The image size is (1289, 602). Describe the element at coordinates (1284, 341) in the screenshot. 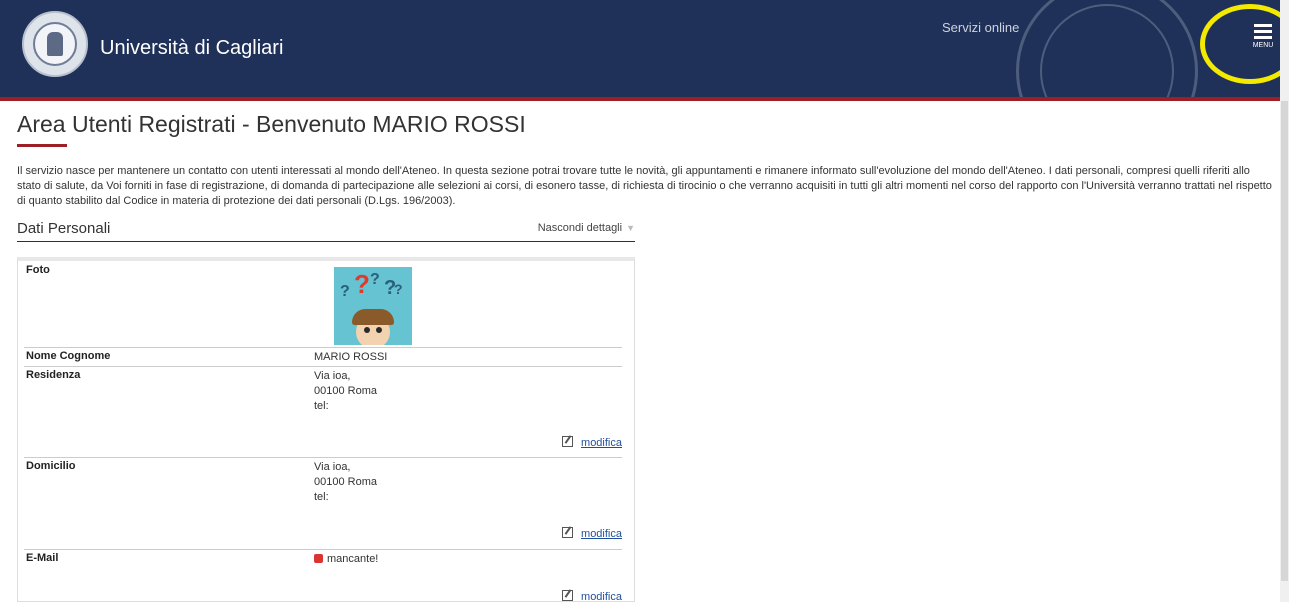

I see `scrollbar-thumb` at that location.